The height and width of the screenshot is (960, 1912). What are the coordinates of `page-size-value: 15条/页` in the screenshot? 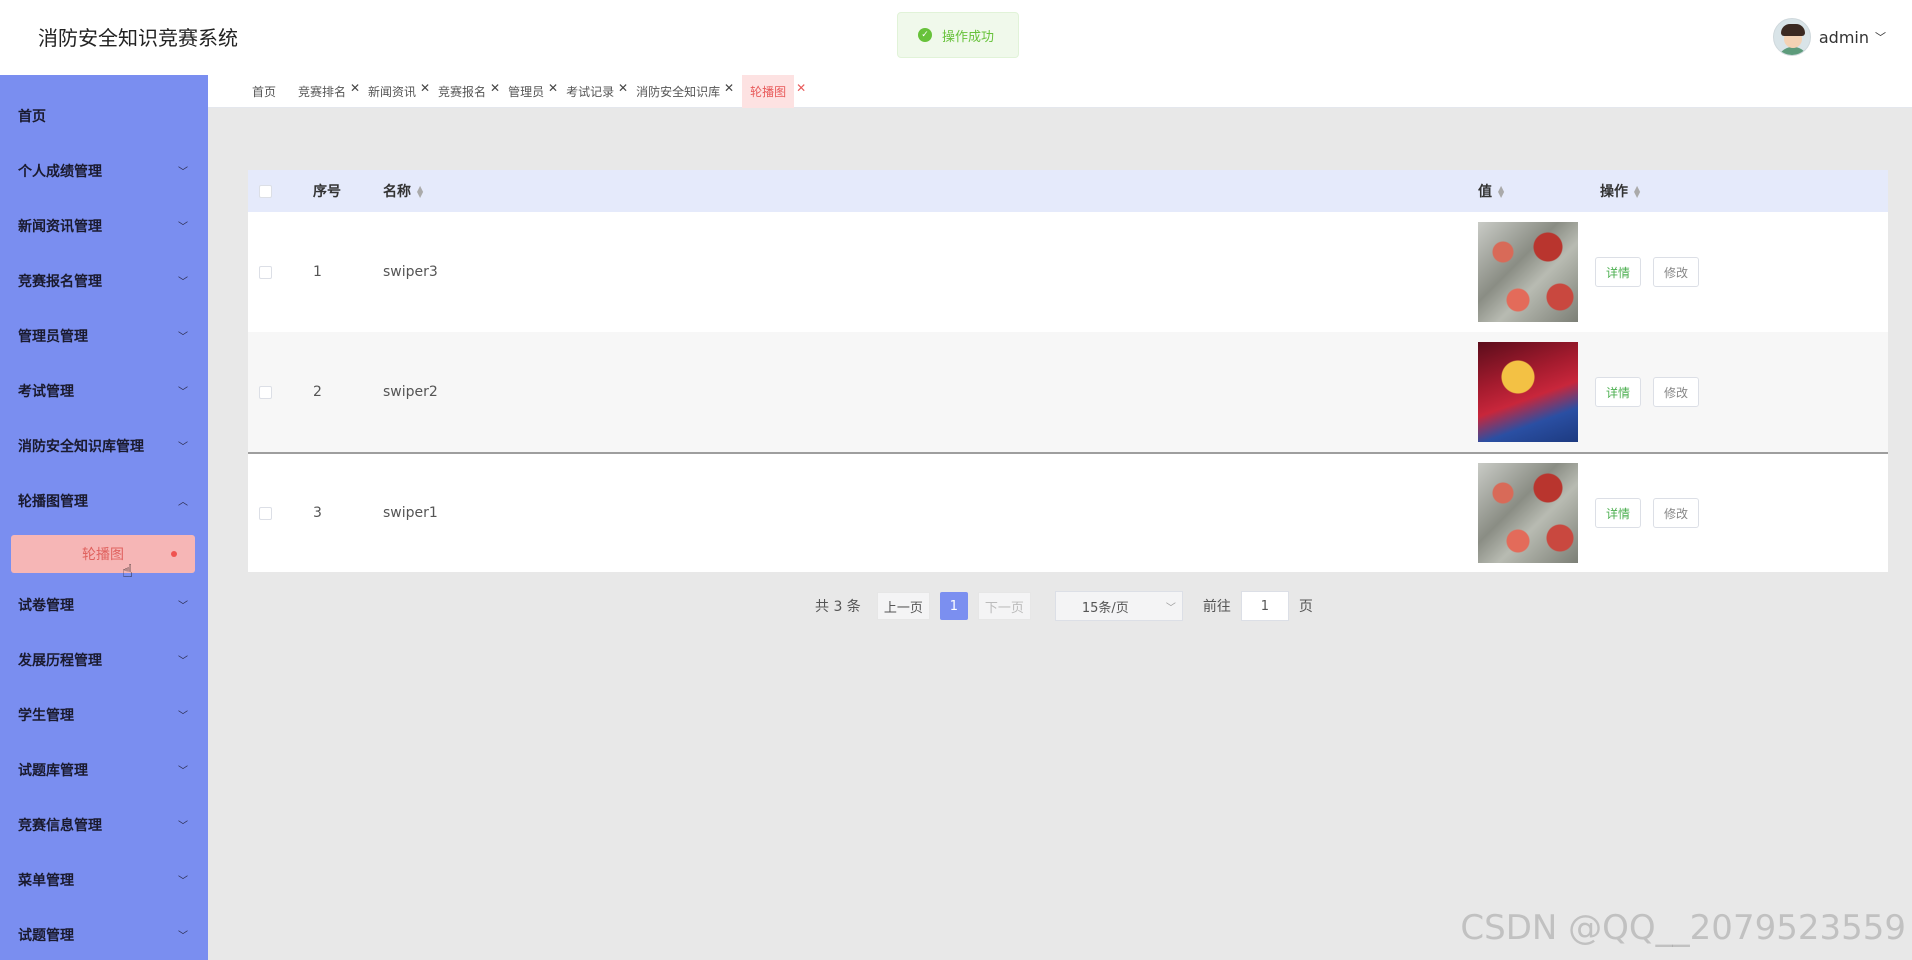 It's located at (1105, 608).